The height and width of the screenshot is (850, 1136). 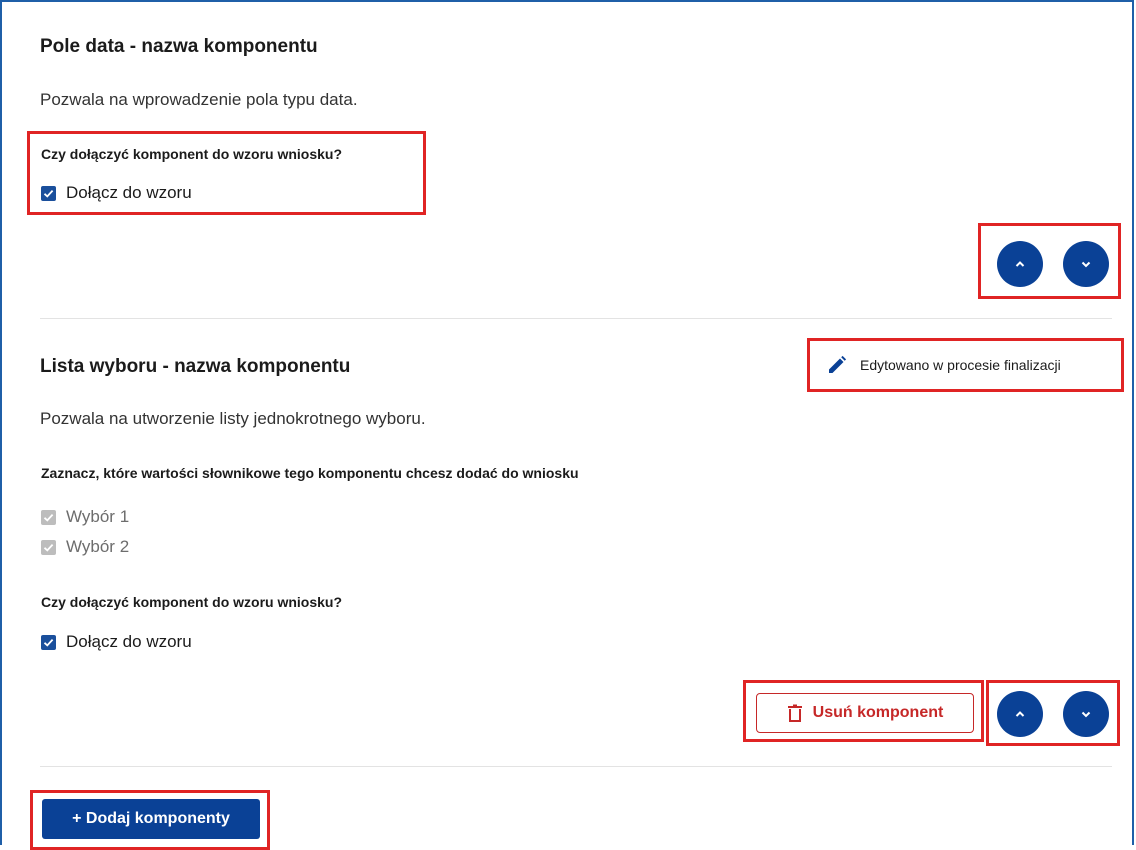 I want to click on add-components-button: + Dodaj komponenty, so click(x=151, y=819).